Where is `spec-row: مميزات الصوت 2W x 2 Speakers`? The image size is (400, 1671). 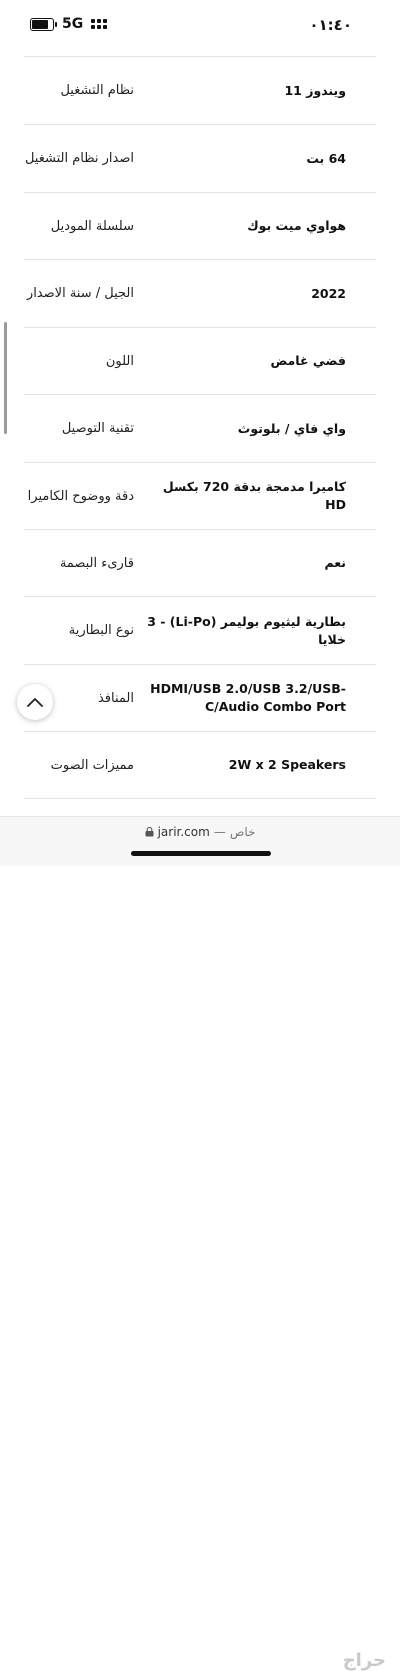
spec-row: مميزات الصوت 2W x 2 Speakers is located at coordinates (200, 765).